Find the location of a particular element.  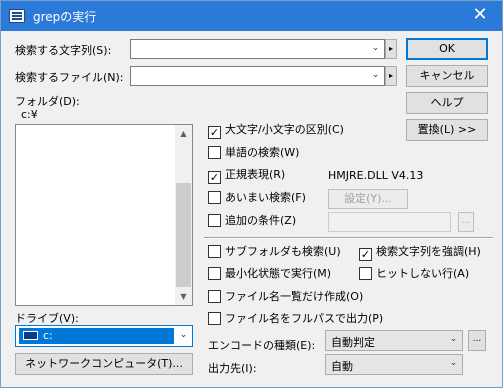

extra-condition-input is located at coordinates (389, 222).